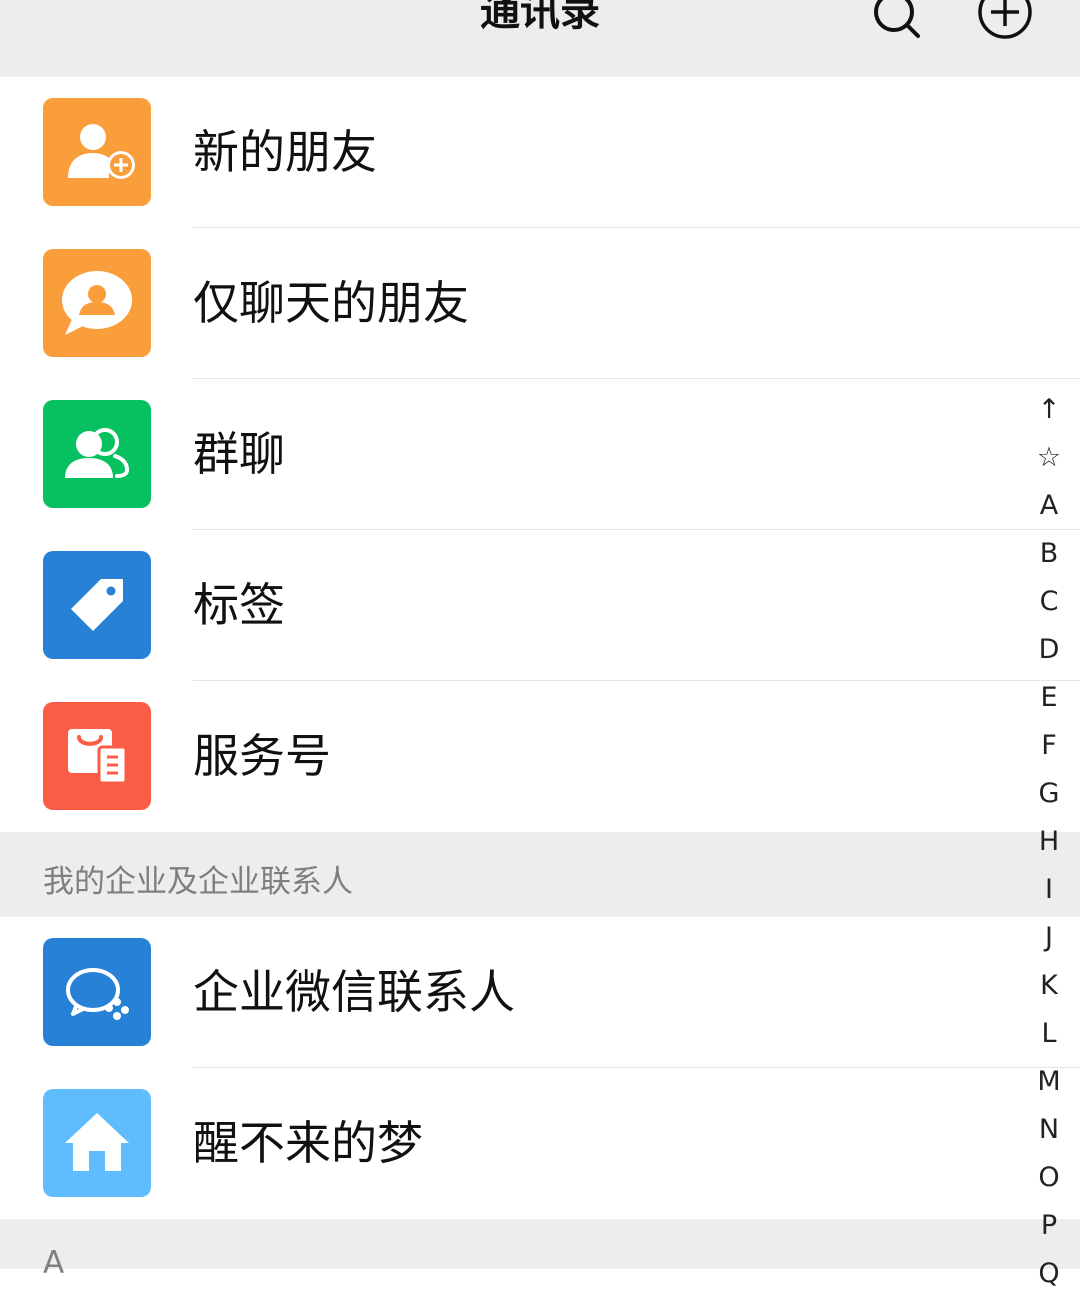  What do you see at coordinates (1049, 1274) in the screenshot?
I see `index-letter-q: Q` at bounding box center [1049, 1274].